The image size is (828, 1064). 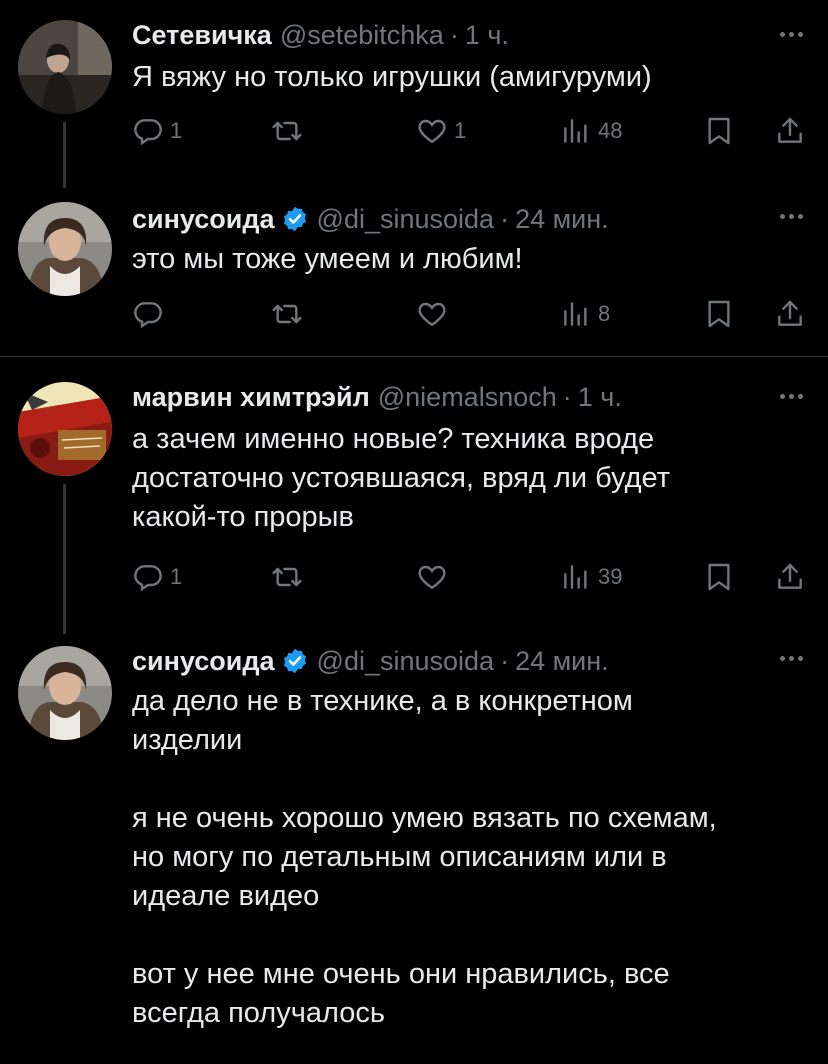 I want to click on tweet-actions: 1 39, so click(x=414, y=579).